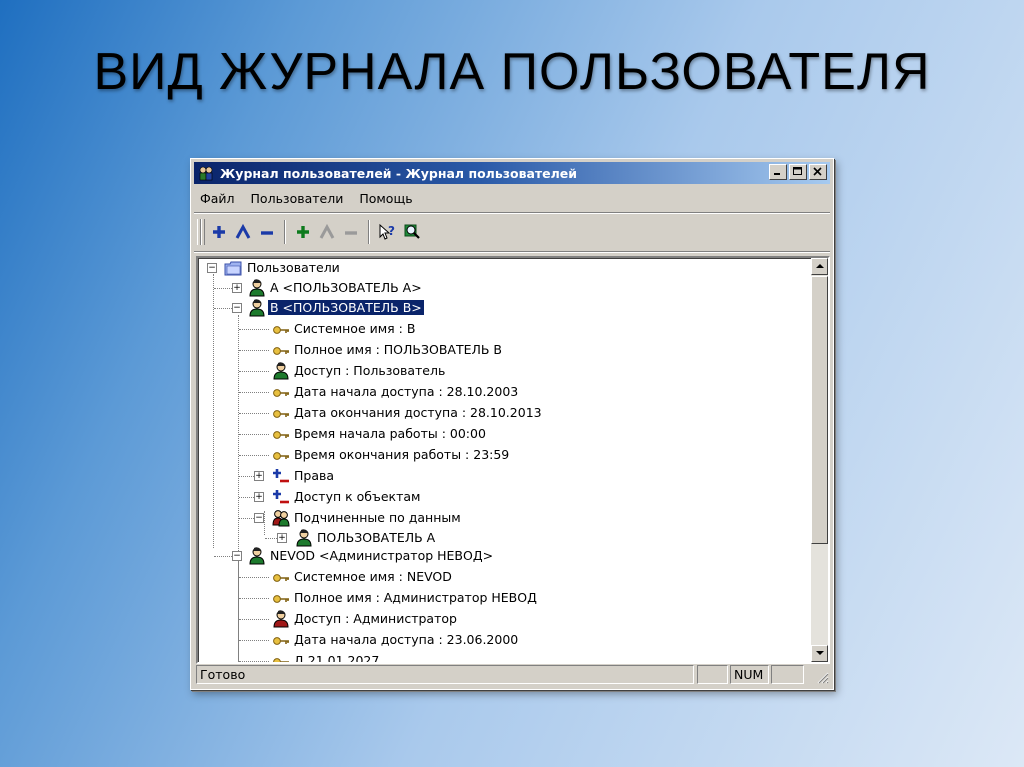 This screenshot has width=1024, height=767. I want to click on up-disabled-icon, so click(327, 231).